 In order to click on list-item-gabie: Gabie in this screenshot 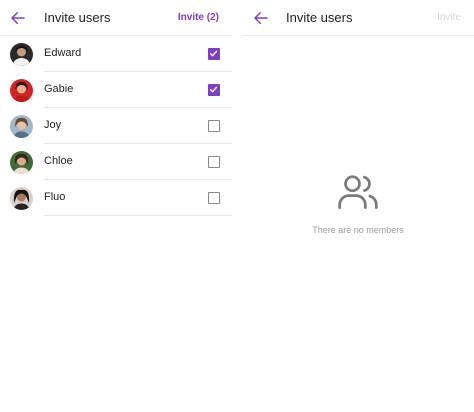, I will do `click(116, 90)`.